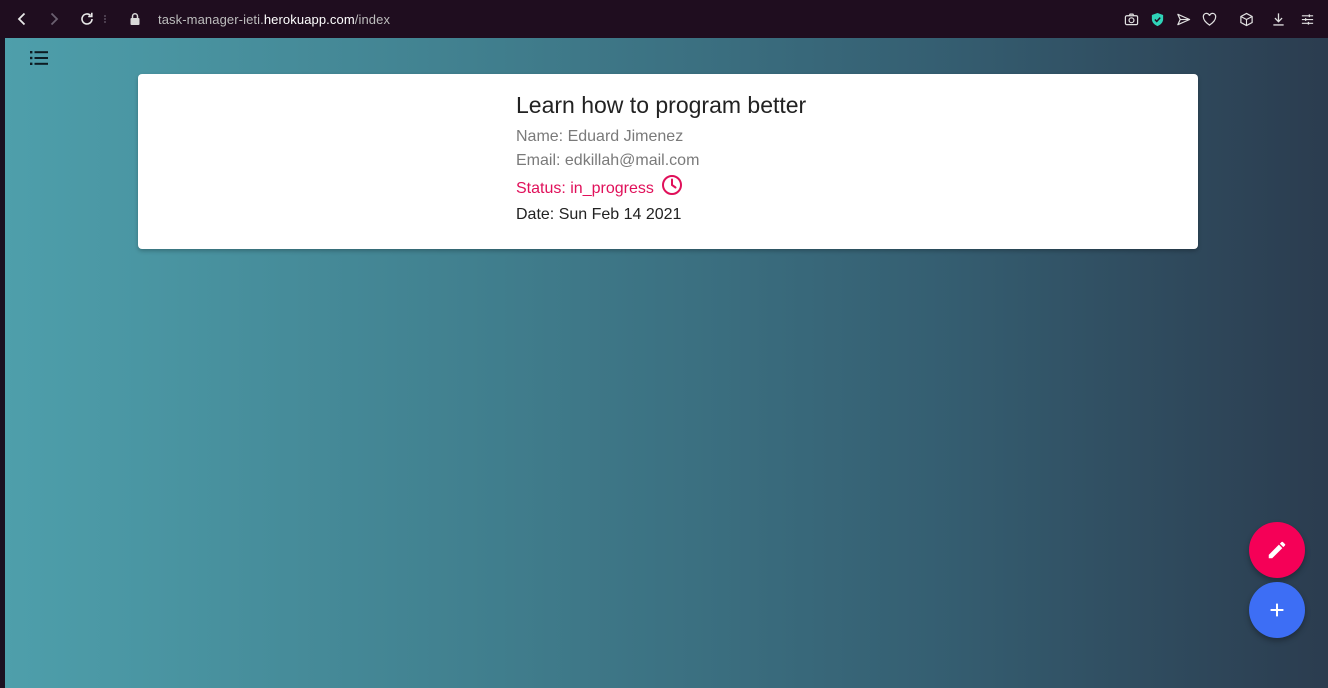 The width and height of the screenshot is (1328, 688). I want to click on separator-dots-icon, so click(105, 19).